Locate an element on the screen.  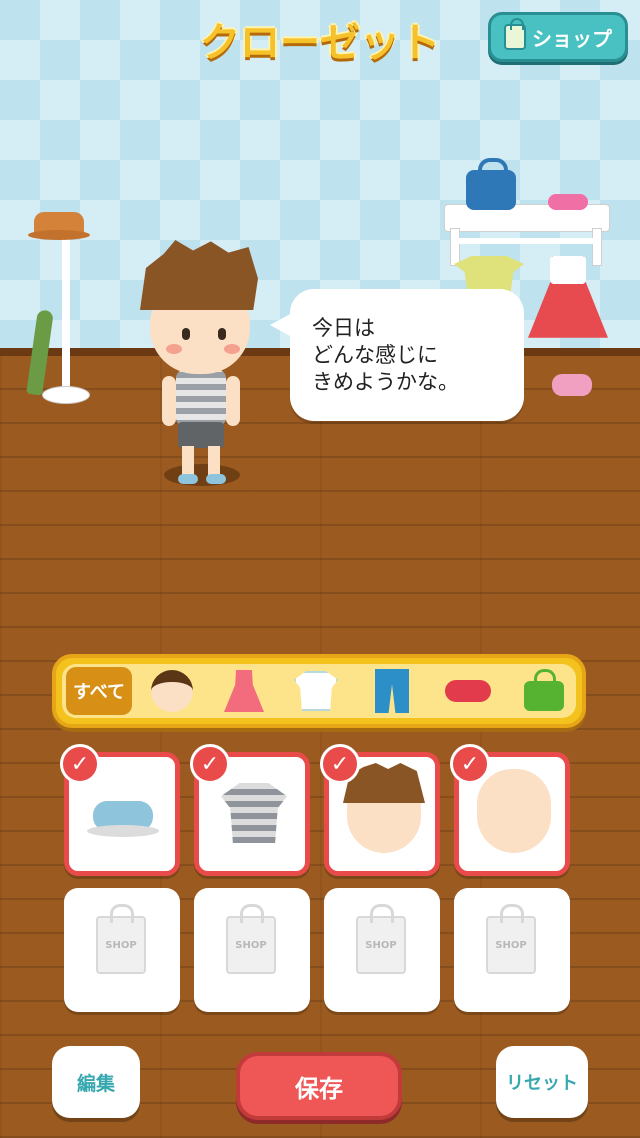
shoes-icon is located at coordinates (468, 691).